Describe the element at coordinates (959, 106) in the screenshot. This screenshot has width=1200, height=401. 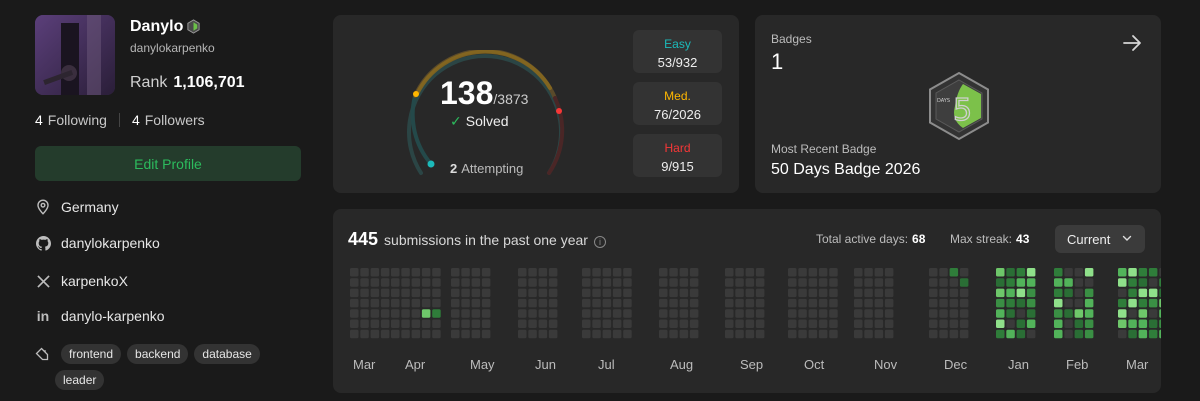
I see `50-days-badge-icon: 5 DAYS` at that location.